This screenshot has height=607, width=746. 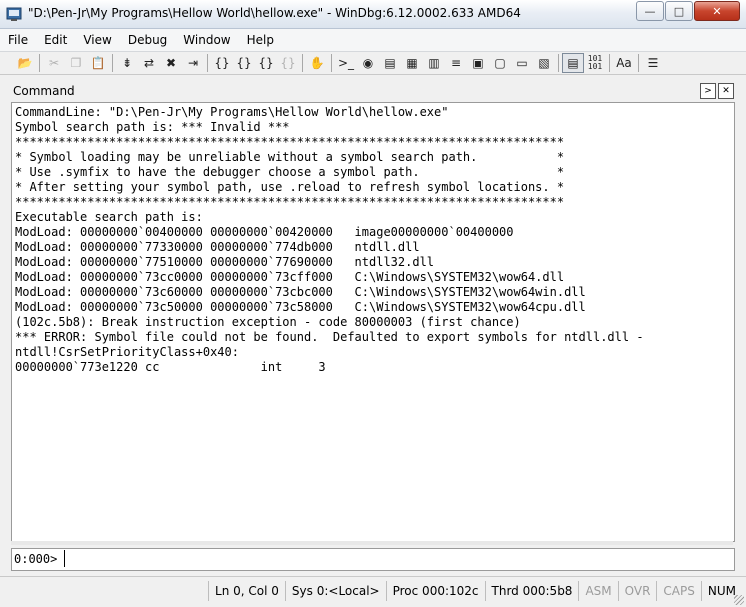 I want to click on source-window-icon: ▭, so click(x=522, y=63).